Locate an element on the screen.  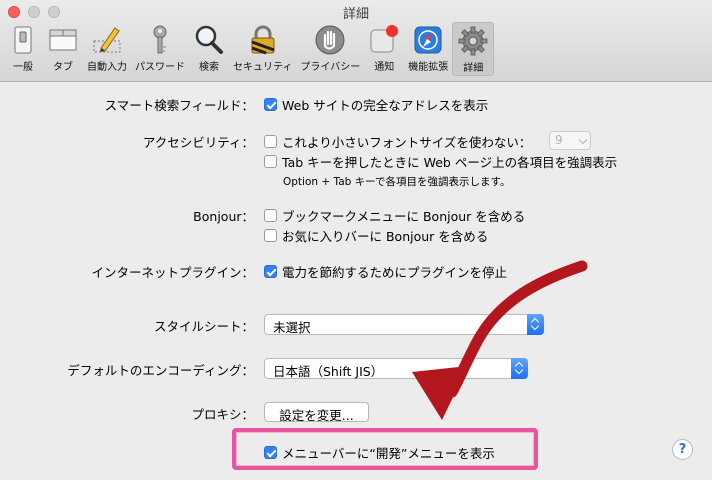
tab-security-label: セキュリティ is located at coordinates (263, 67).